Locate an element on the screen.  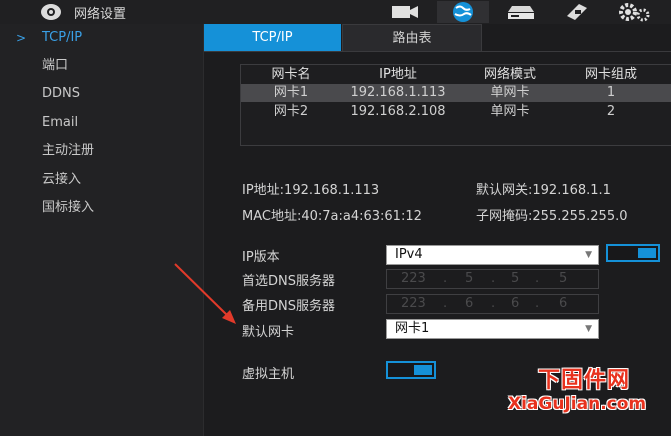
column-header: 网络模式 is located at coordinates (509, 74).